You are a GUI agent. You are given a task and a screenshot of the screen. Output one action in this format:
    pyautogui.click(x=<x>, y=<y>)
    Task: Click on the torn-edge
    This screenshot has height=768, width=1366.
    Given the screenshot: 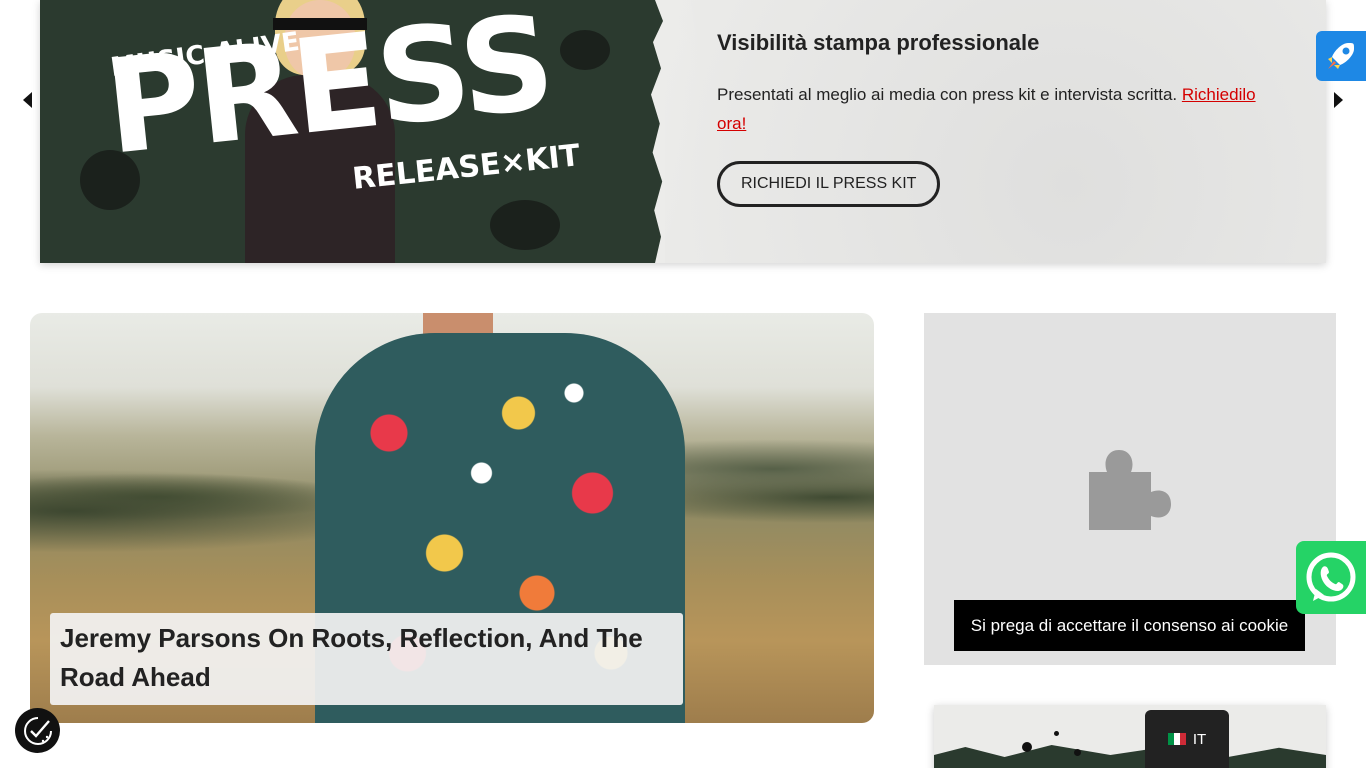 What is the action you would take?
    pyautogui.click(x=658, y=131)
    